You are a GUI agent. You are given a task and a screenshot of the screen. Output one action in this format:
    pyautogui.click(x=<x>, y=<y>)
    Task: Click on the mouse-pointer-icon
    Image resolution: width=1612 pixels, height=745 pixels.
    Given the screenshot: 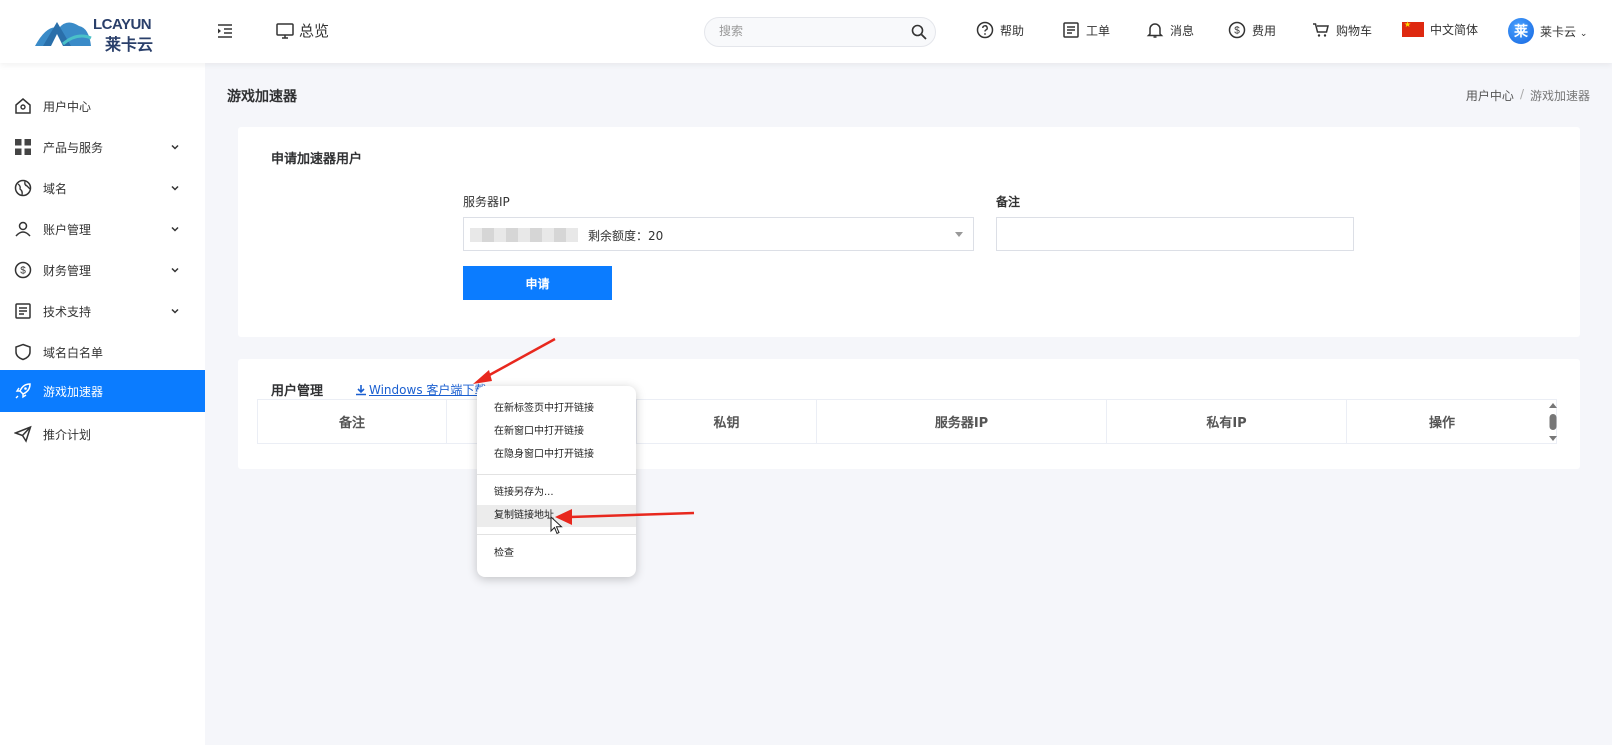 What is the action you would take?
    pyautogui.click(x=556, y=525)
    